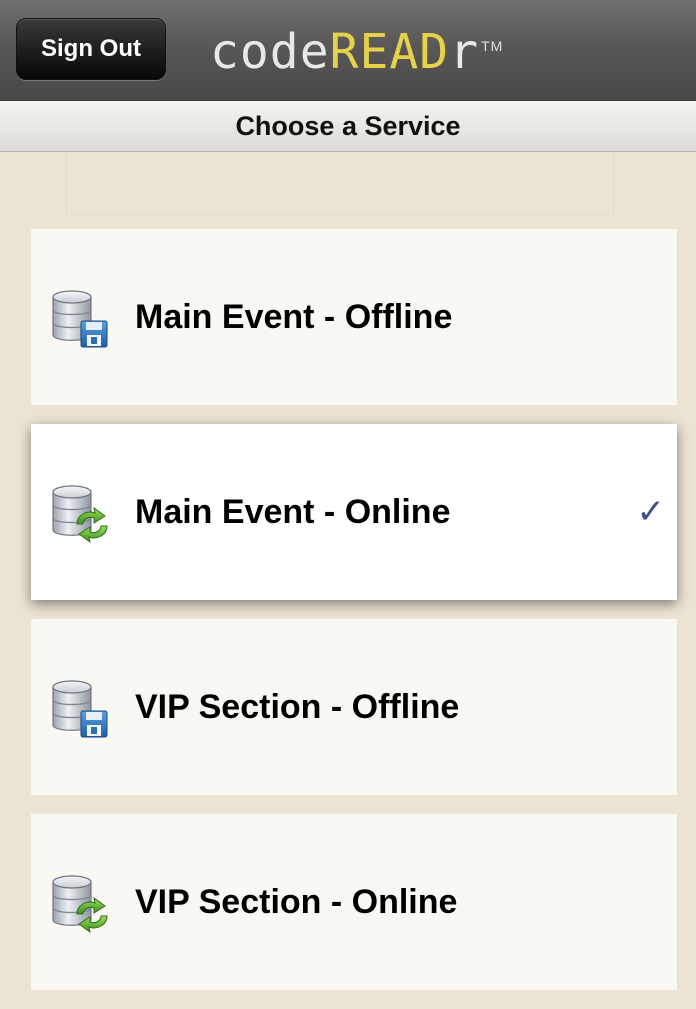 Image resolution: width=696 pixels, height=1009 pixels. I want to click on trademark-mark: TM, so click(492, 46).